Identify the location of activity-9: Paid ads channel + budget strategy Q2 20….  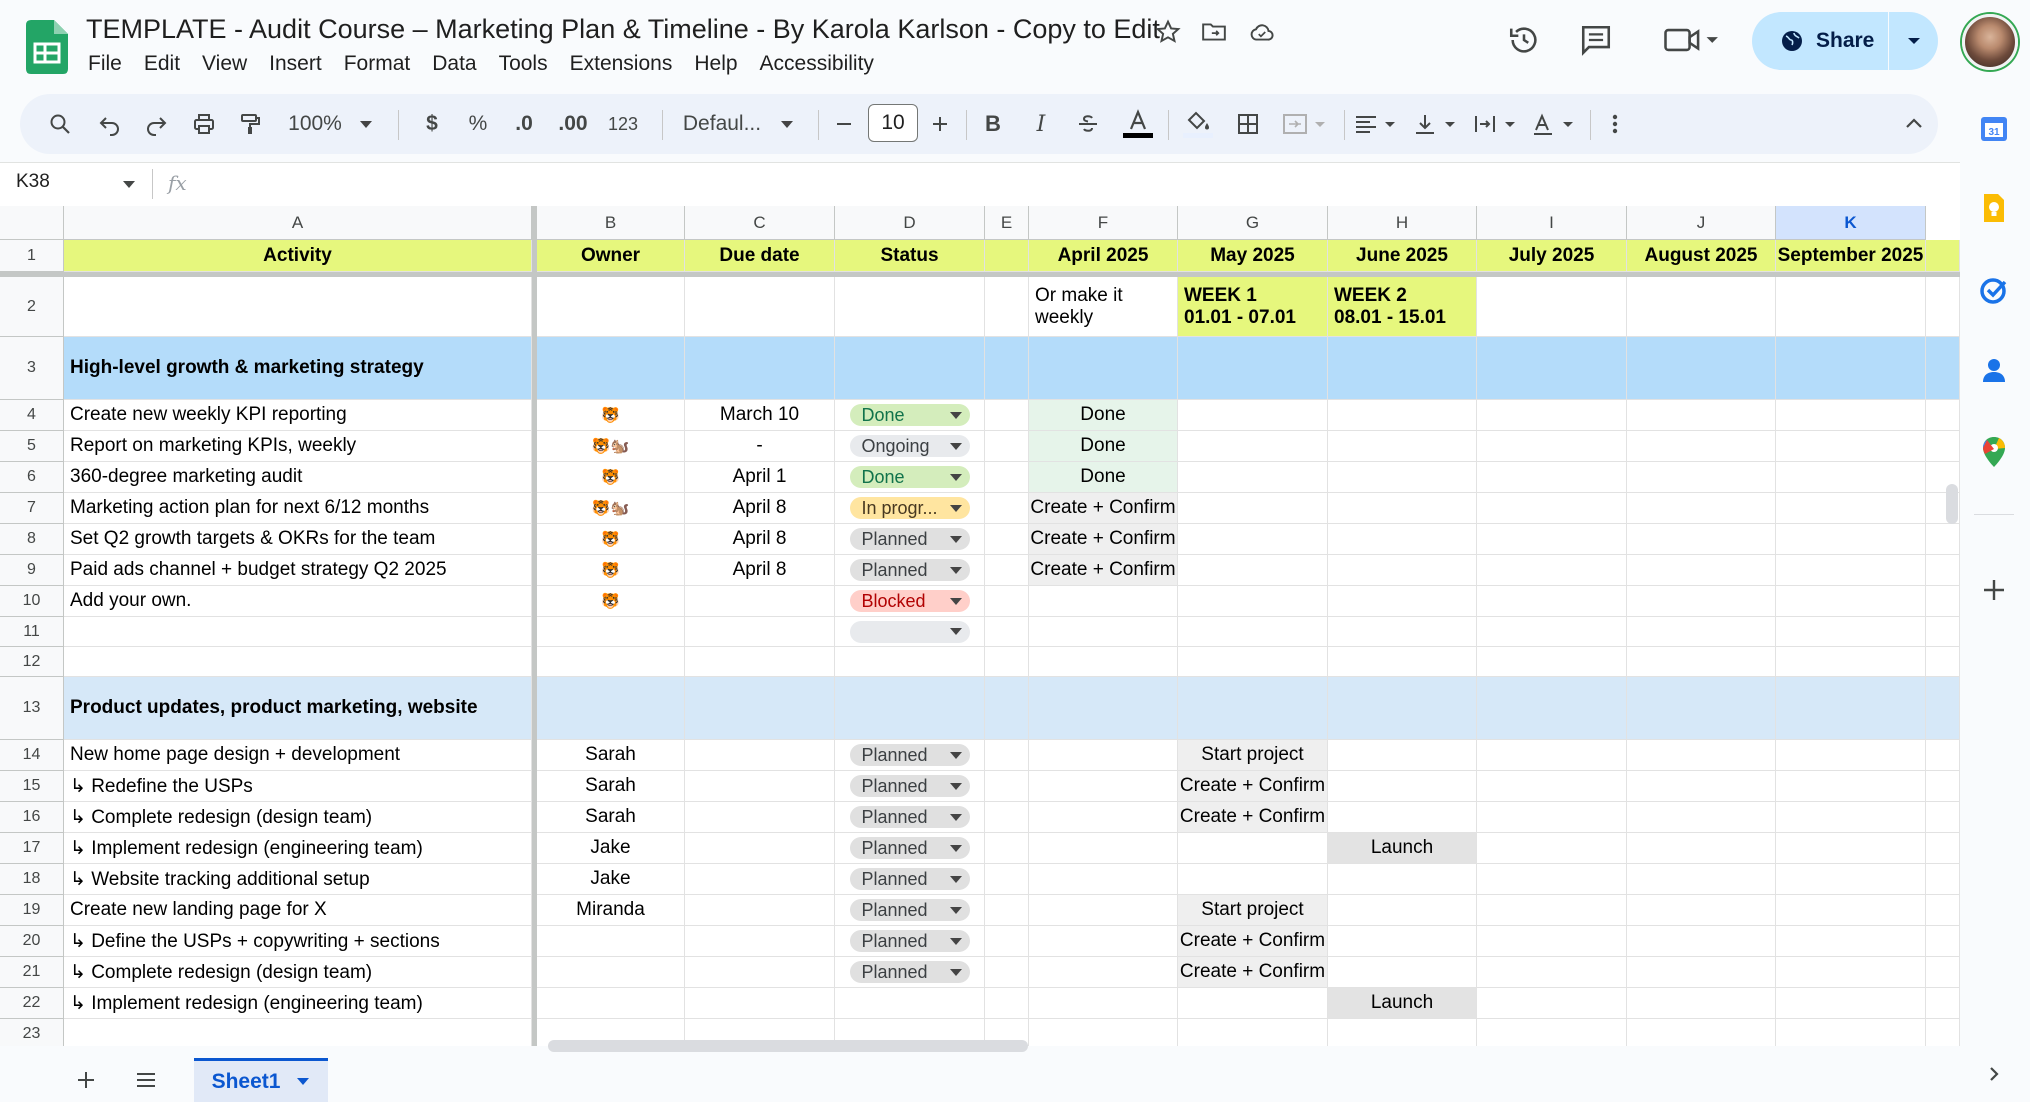
(298, 570).